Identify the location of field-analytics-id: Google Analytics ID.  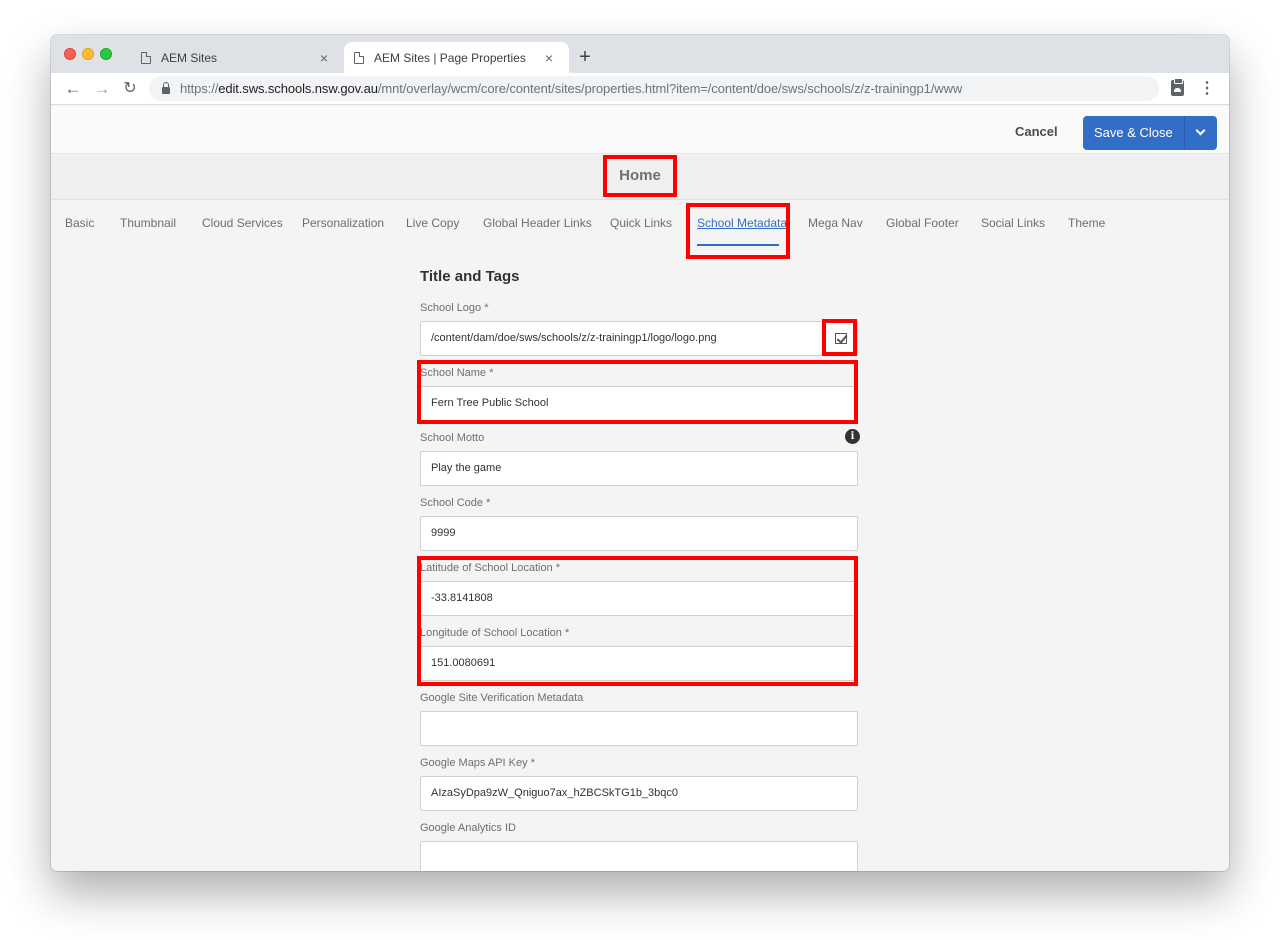
(640, 846).